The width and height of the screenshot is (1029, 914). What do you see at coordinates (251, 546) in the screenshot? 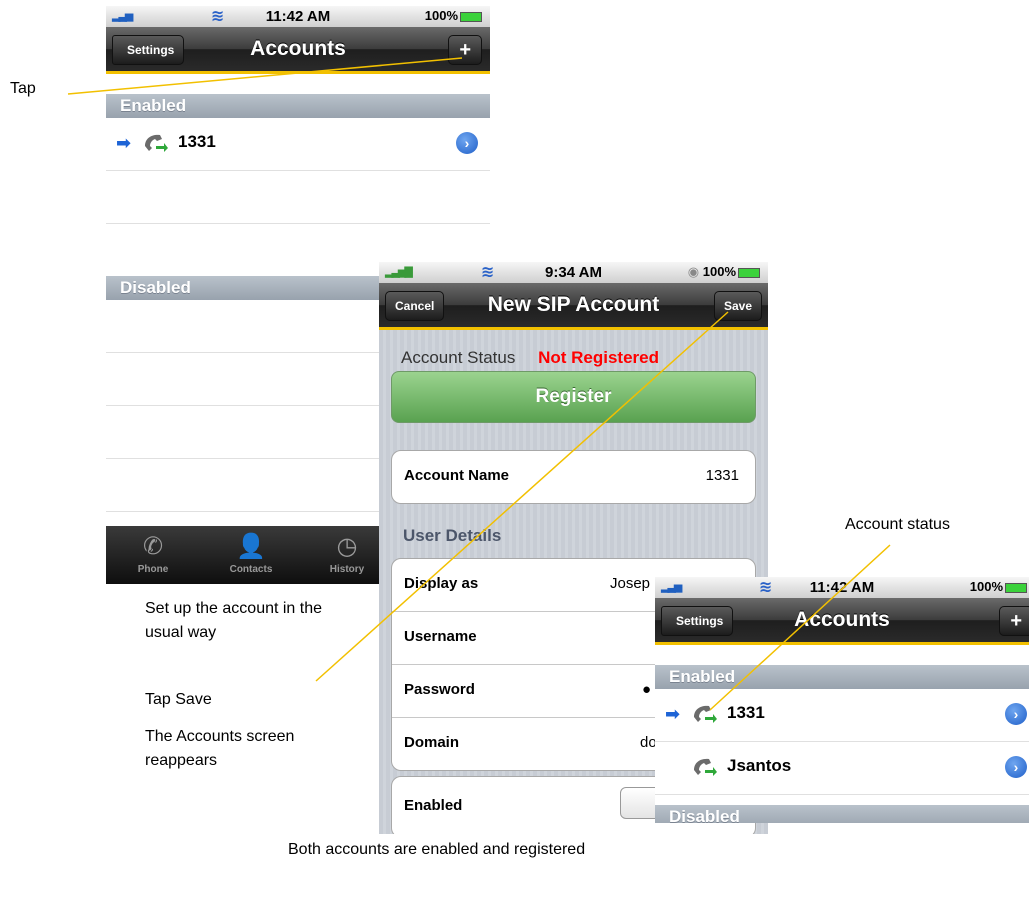
I see `contacts-icon: 👤` at bounding box center [251, 546].